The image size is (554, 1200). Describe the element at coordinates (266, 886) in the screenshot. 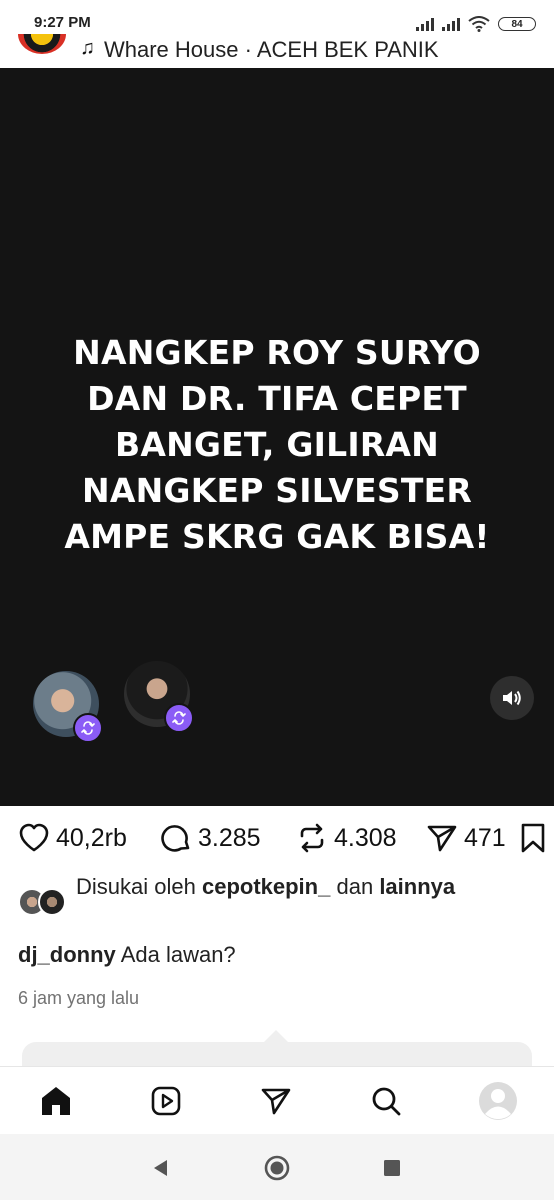

I see `liked-by-user: cepotkepin_` at that location.